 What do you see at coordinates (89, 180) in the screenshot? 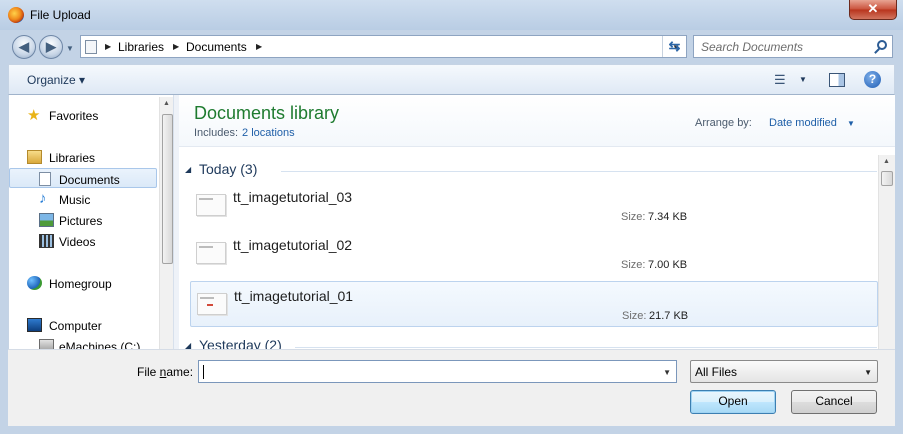
I see `sidebar-item-label: Documents` at bounding box center [89, 180].